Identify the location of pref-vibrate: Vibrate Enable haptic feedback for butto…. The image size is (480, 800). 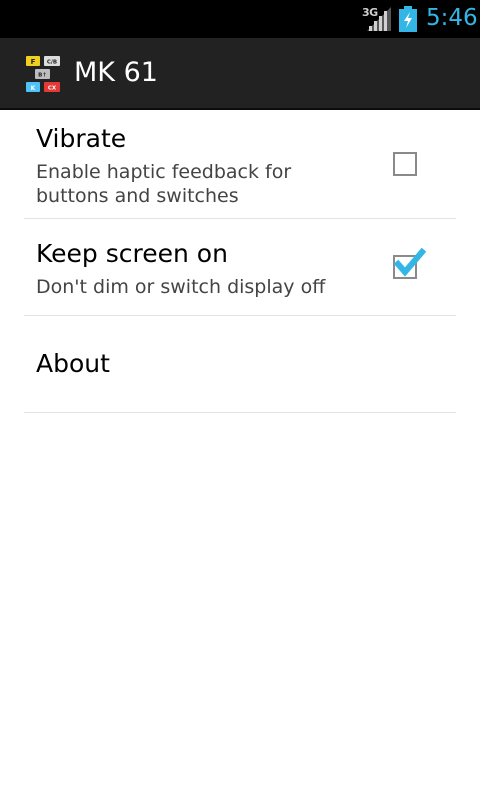
(240, 164).